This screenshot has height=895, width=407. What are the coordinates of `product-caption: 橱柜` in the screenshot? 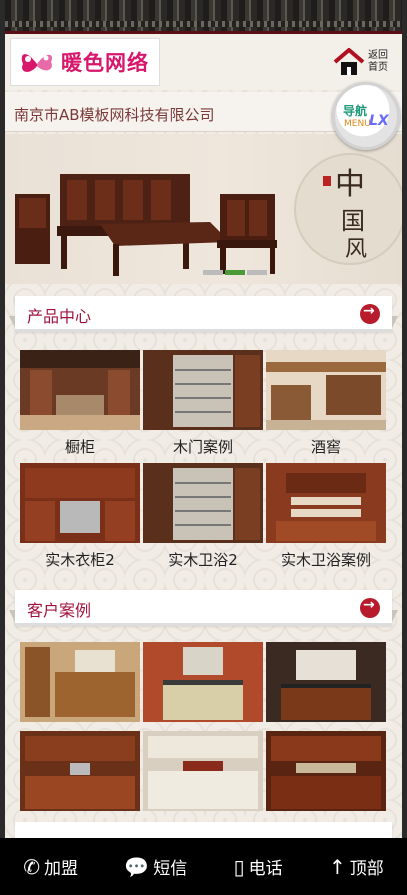 It's located at (79, 447).